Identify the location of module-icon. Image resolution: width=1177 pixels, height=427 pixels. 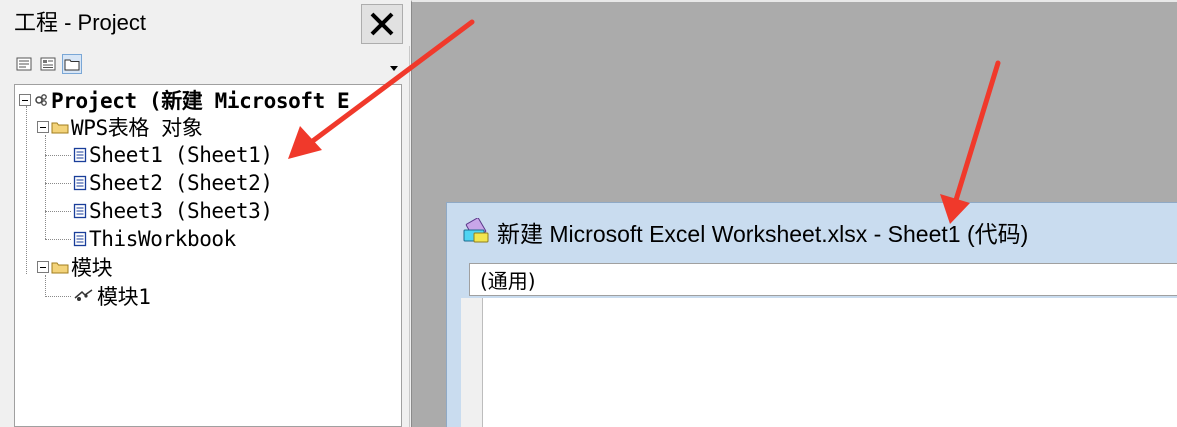
(83, 295).